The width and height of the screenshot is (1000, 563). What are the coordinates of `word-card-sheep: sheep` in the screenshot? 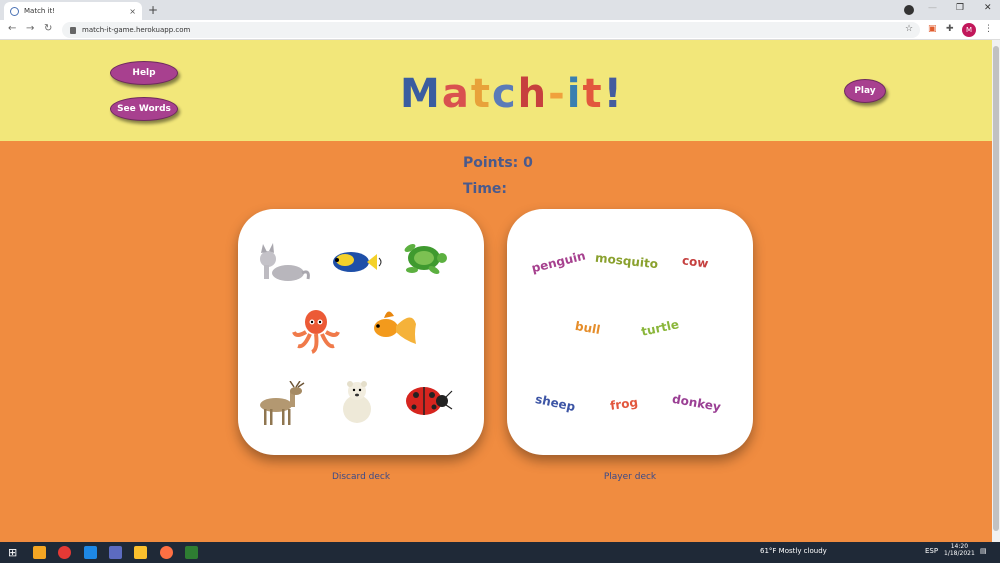 It's located at (555, 403).